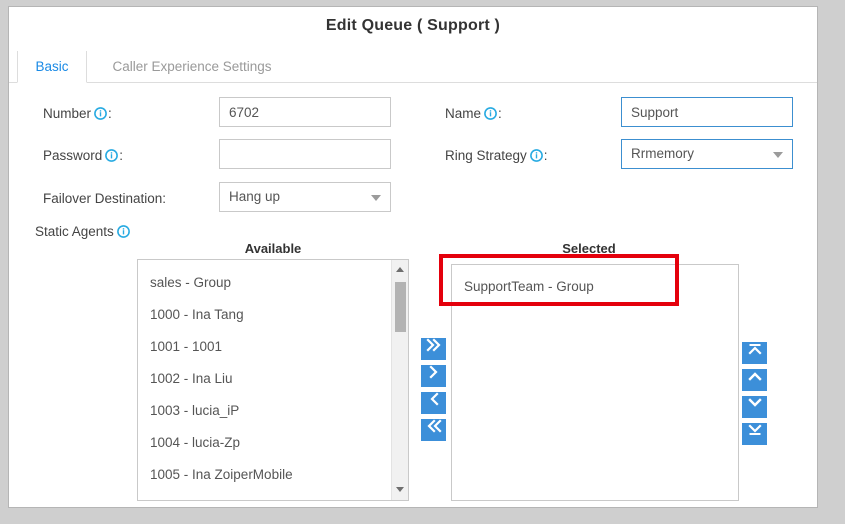 This screenshot has width=845, height=524. Describe the element at coordinates (105, 198) in the screenshot. I see `failover-destination-label: Failover Destination:` at that location.